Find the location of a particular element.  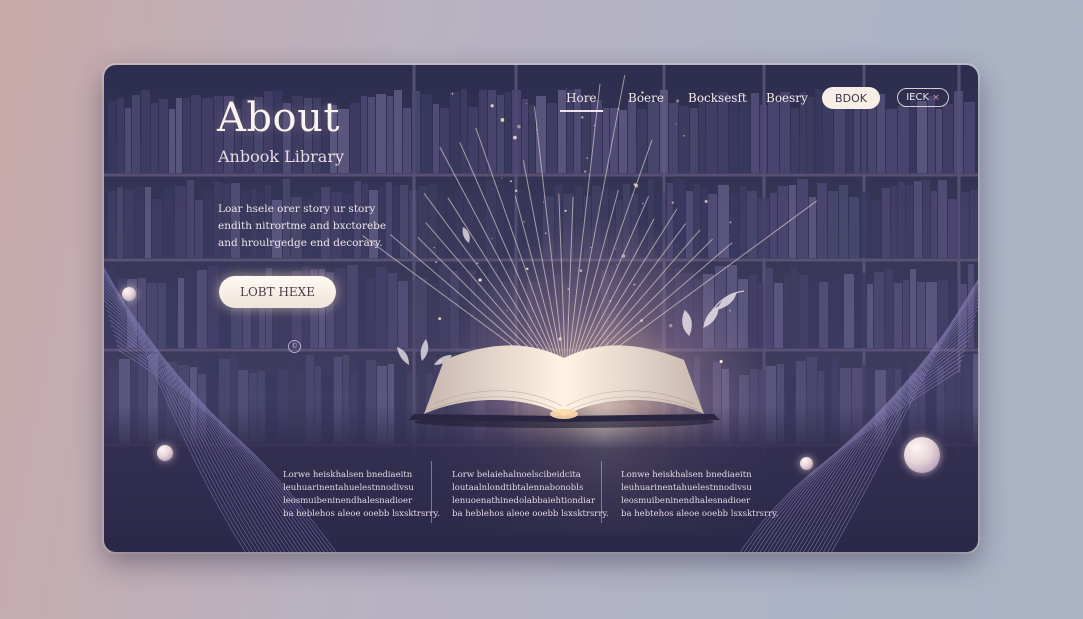

column-line: Lonwe heiskhalsen bnediaeitn is located at coordinates (686, 475).